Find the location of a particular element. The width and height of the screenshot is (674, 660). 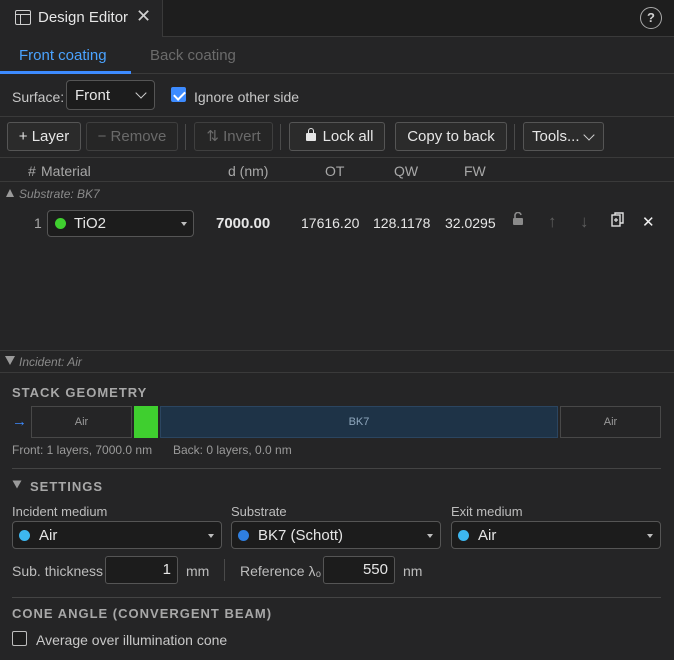

ignore-other-side-checkbox is located at coordinates (178, 94).